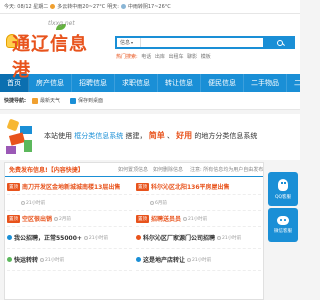  What do you see at coordinates (198, 203) in the screenshot?
I see `list-item-meta-row: 6月前` at bounding box center [198, 203].